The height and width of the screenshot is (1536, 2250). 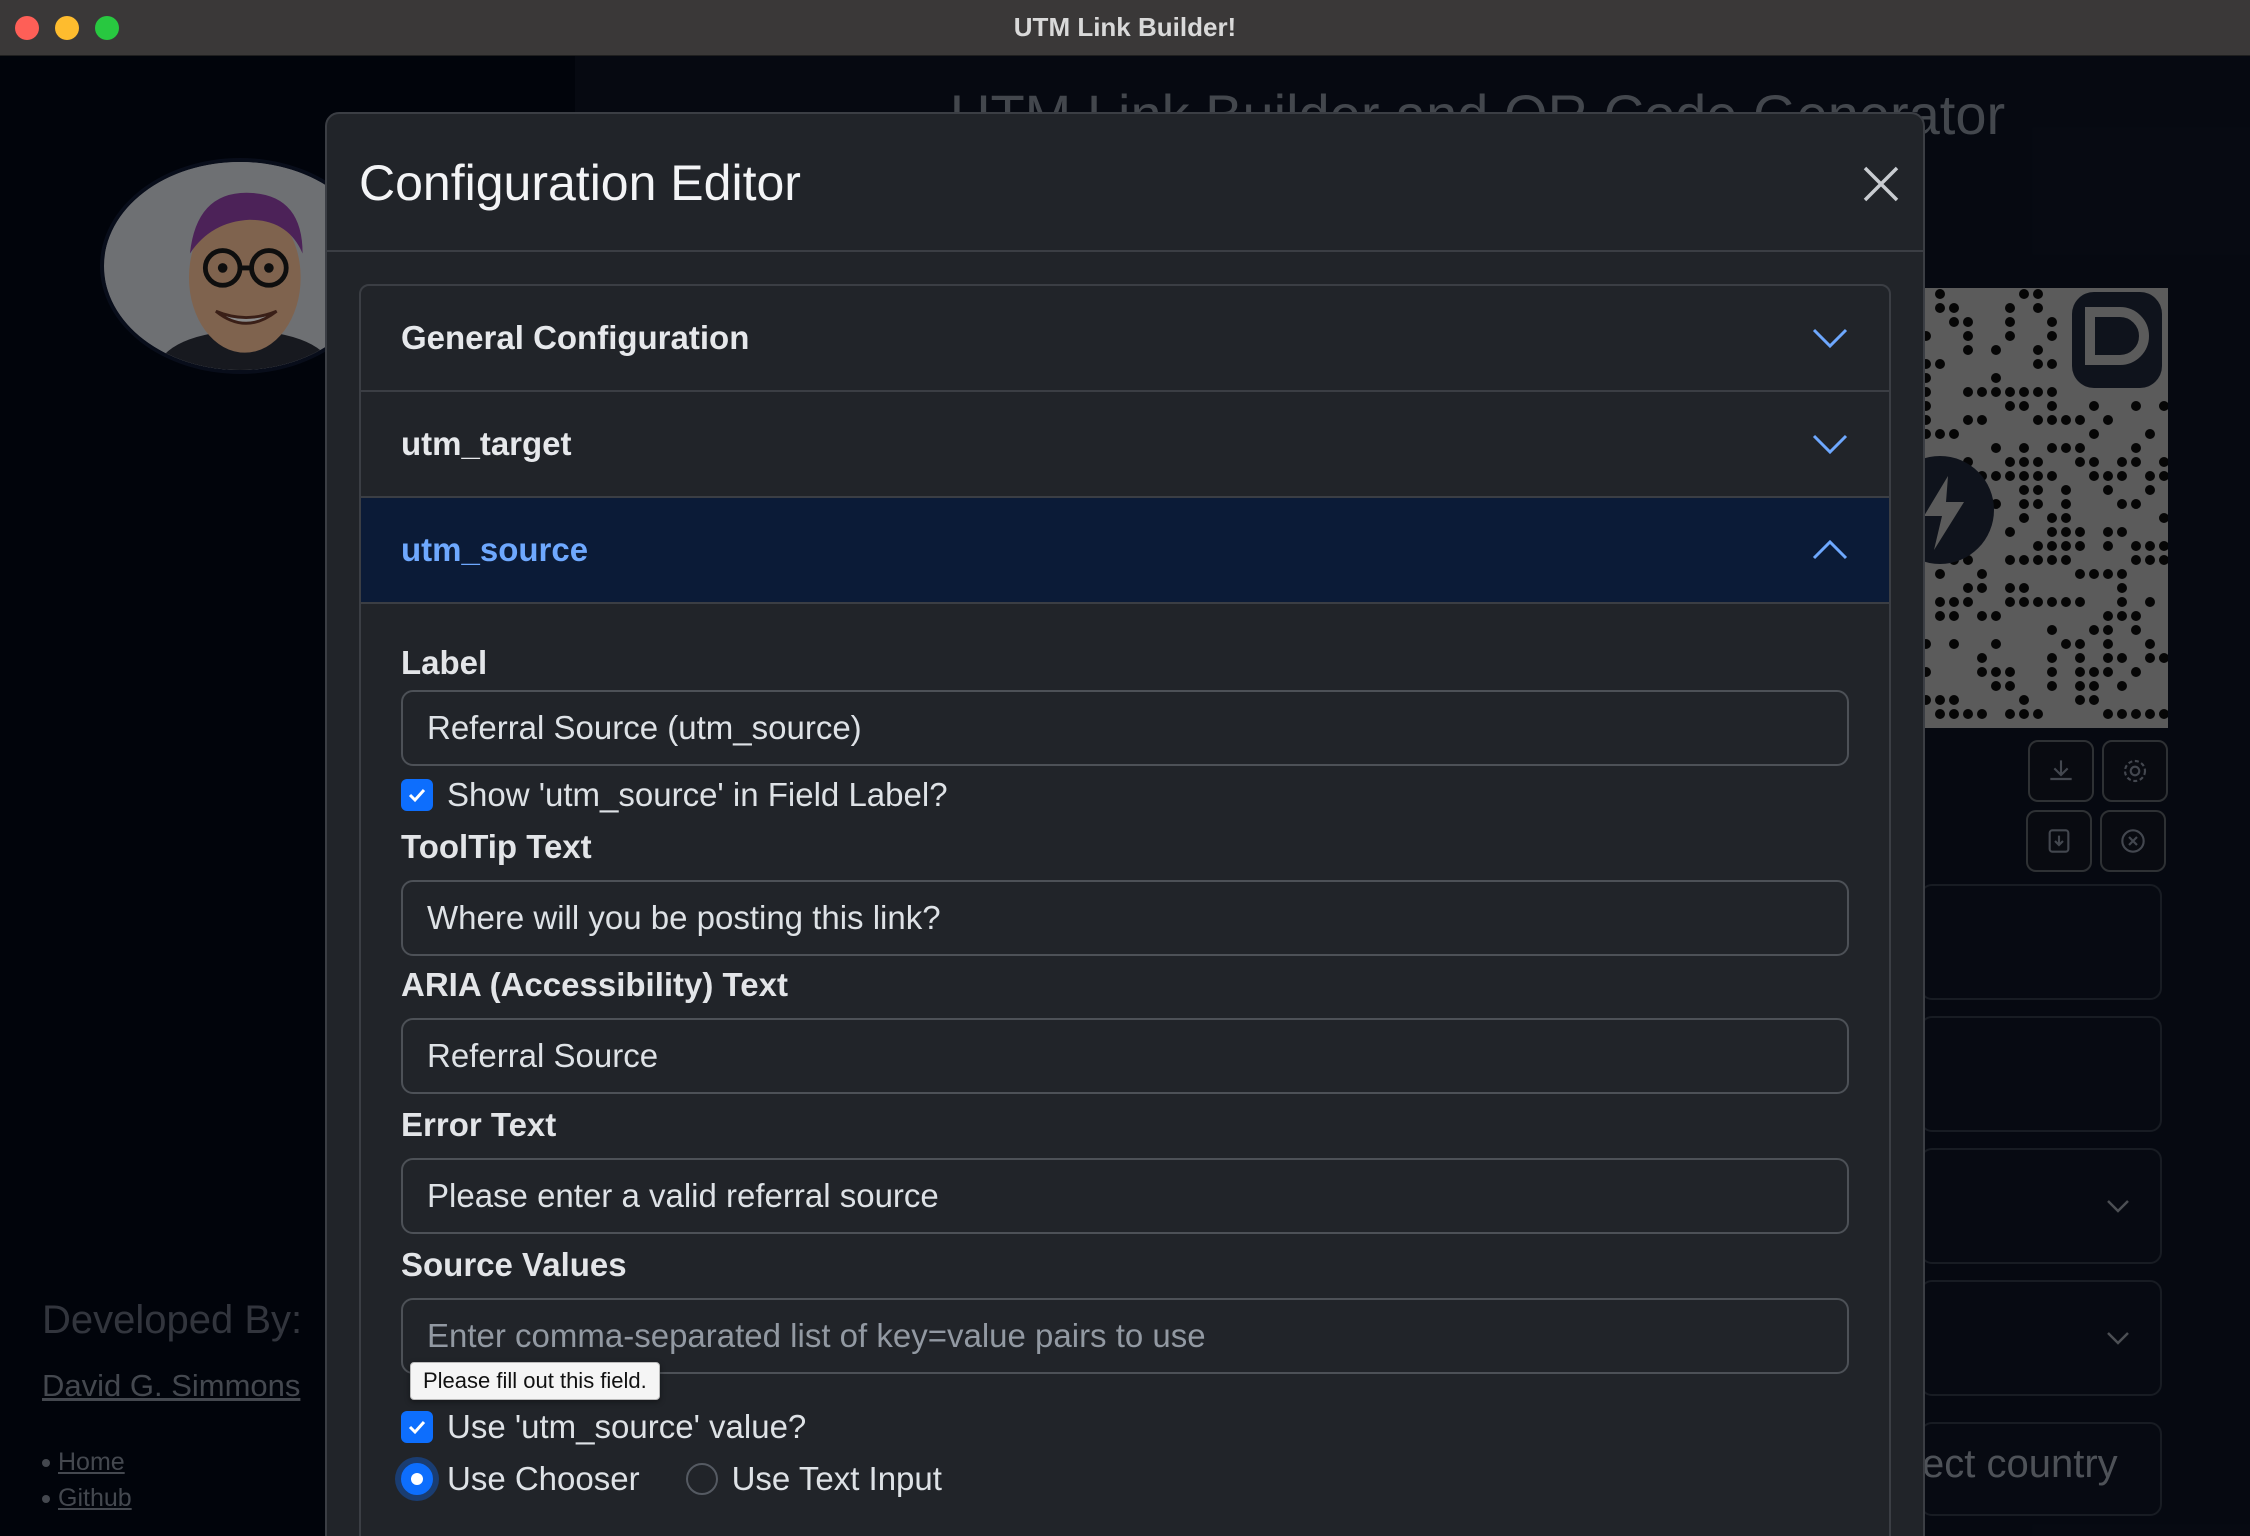 What do you see at coordinates (67, 28) in the screenshot?
I see `window-minimize-button` at bounding box center [67, 28].